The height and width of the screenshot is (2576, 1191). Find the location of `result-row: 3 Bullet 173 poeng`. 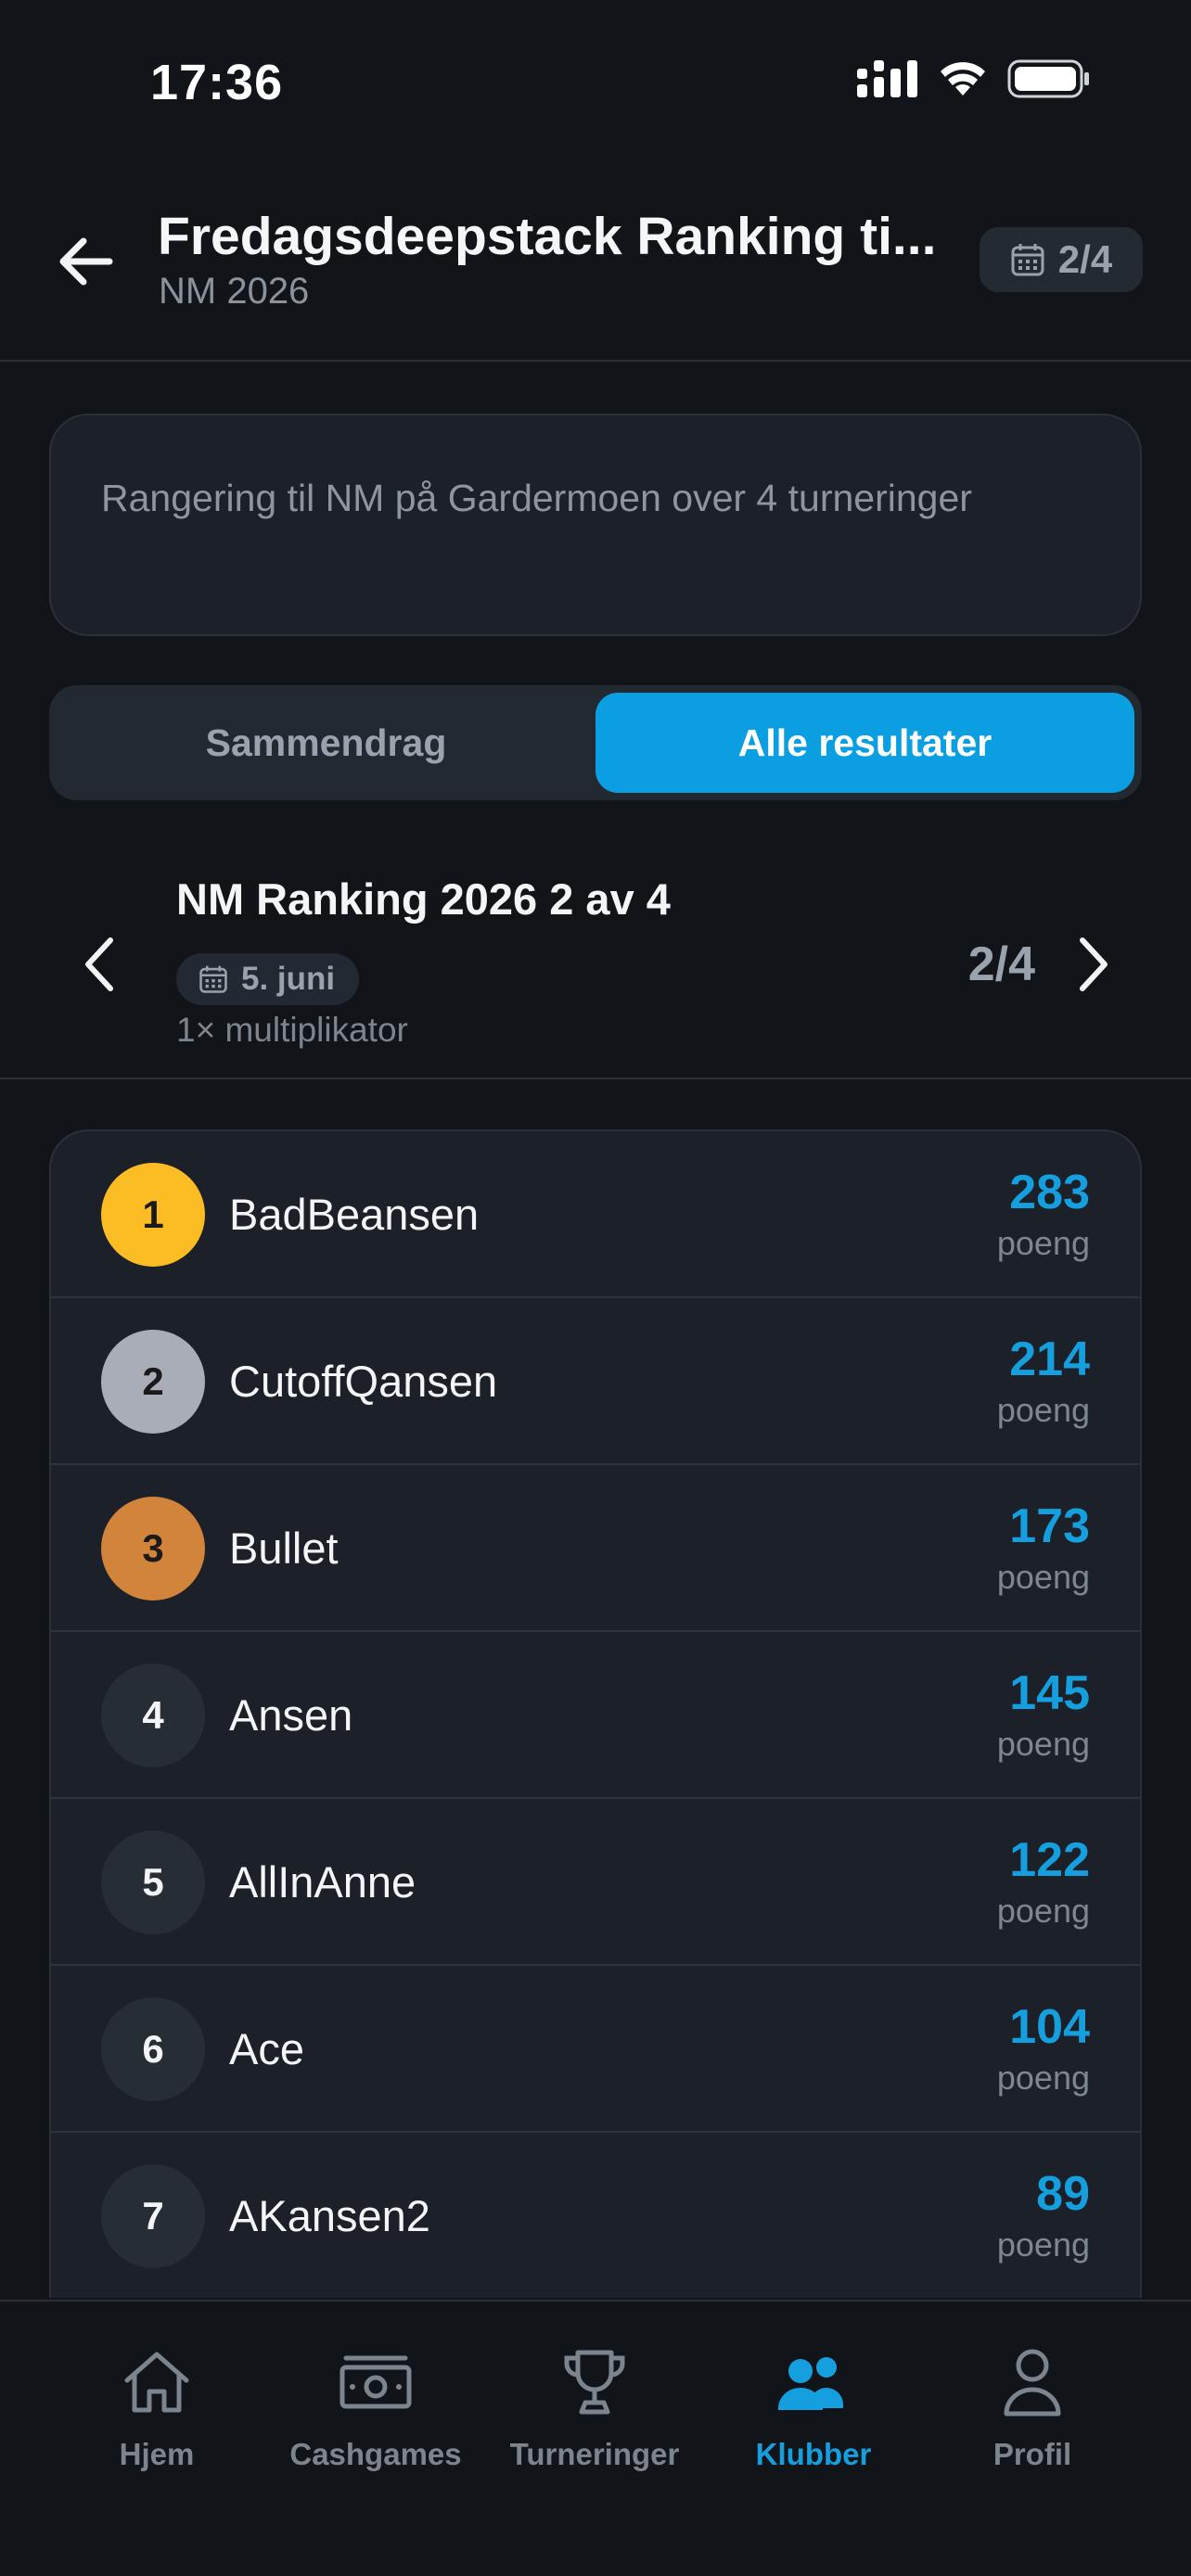

result-row: 3 Bullet 173 poeng is located at coordinates (595, 1548).